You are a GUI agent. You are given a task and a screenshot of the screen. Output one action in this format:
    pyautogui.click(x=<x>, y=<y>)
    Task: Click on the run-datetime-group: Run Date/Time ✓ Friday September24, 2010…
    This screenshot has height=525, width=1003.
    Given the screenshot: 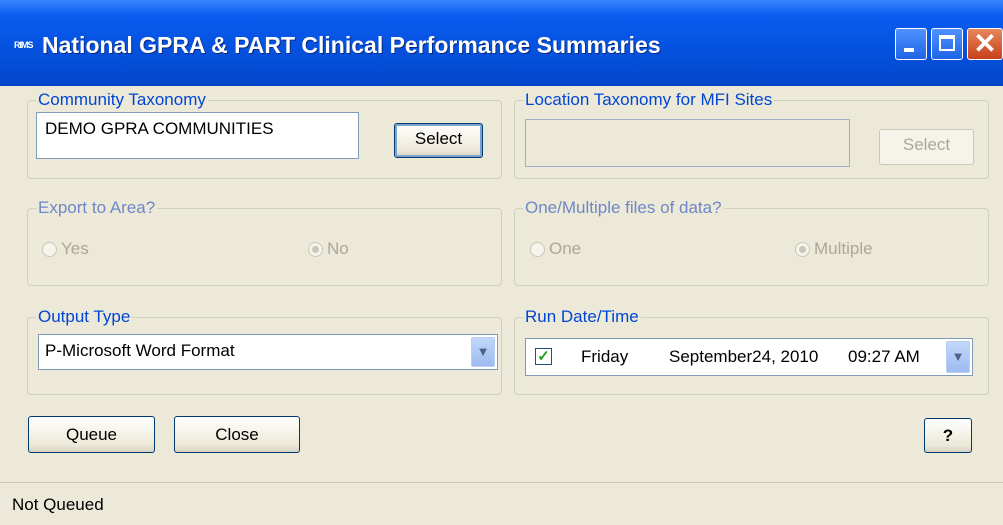 What is the action you would take?
    pyautogui.click(x=751, y=350)
    